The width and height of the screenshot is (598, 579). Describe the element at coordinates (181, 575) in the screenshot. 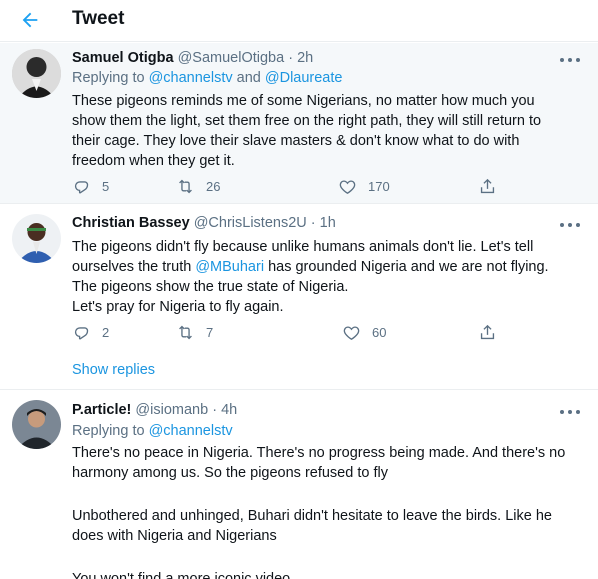

I see `tweet-text-line: You won't find a more iconic video` at that location.